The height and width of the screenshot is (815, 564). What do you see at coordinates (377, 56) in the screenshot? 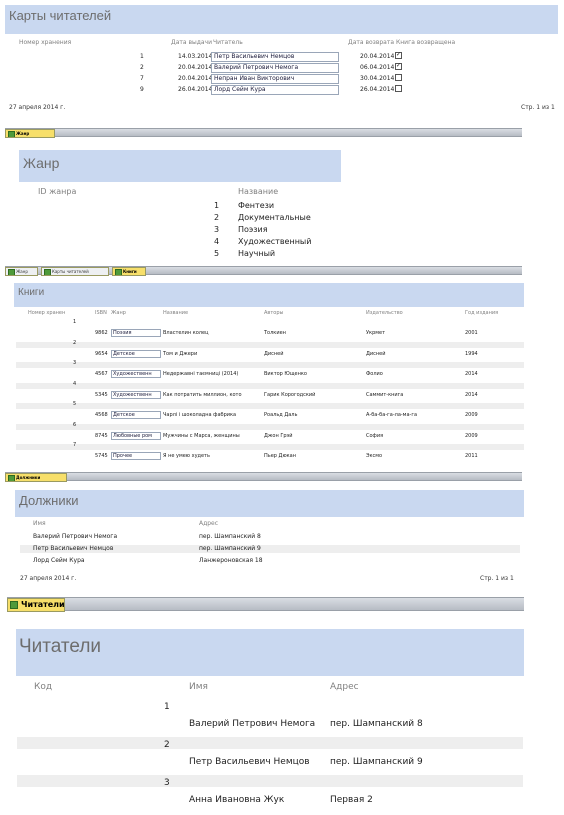
I see `cards-row-return-date: 20.04.2014` at bounding box center [377, 56].